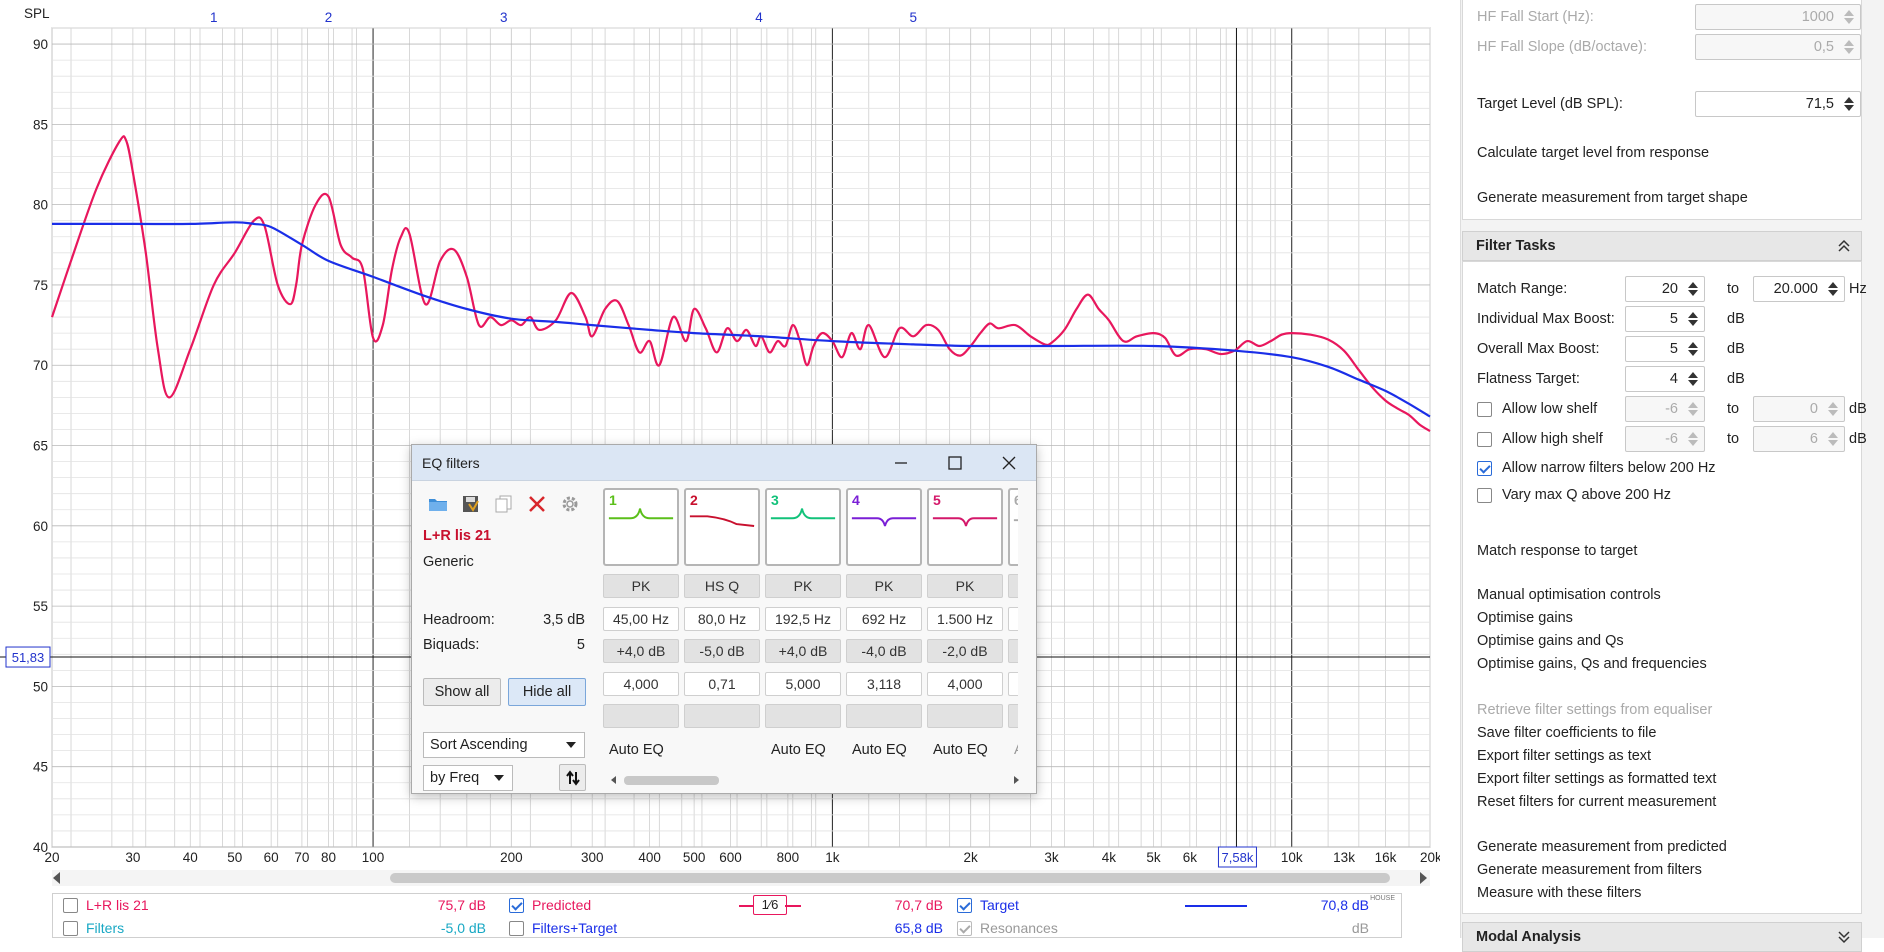 This screenshot has height=952, width=1884. I want to click on flatness-target-field: 4, so click(1665, 379).